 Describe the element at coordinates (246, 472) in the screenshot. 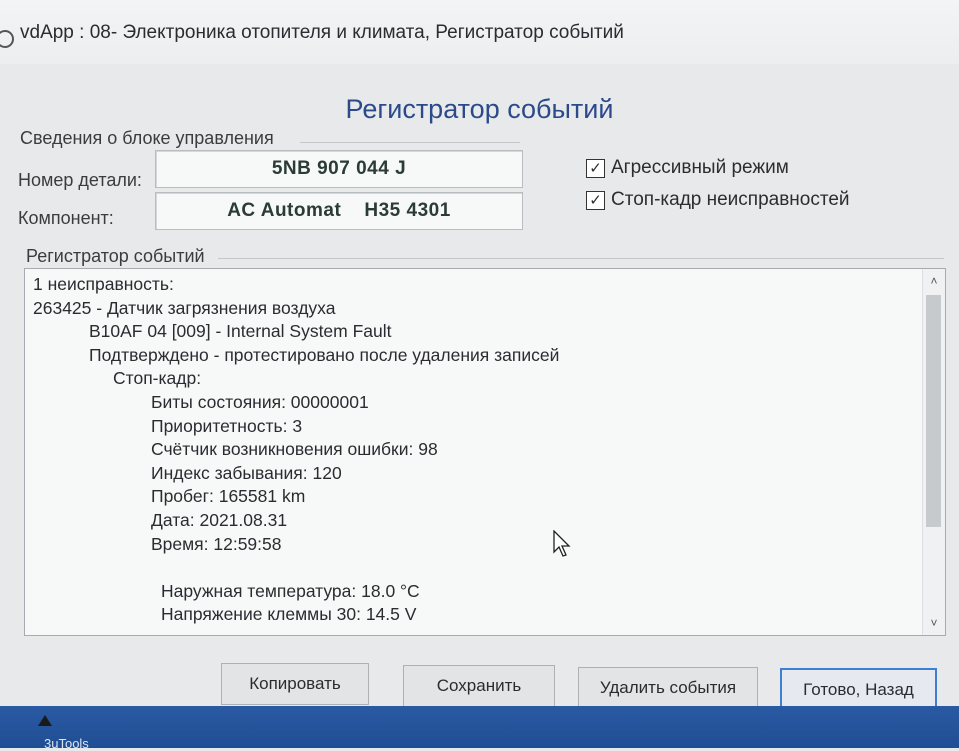

I see `event-log-line: Индекс забывания: 120` at that location.